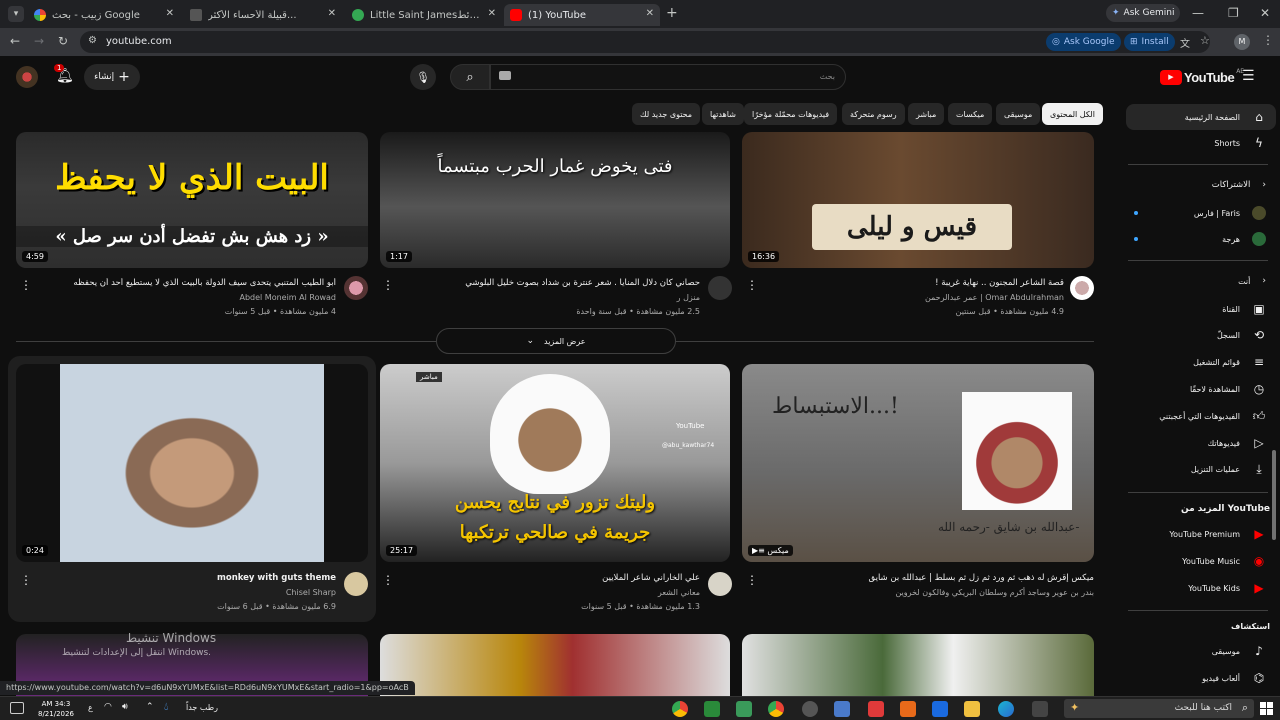 The width and height of the screenshot is (1280, 720). I want to click on weather-text: رطب جداً, so click(202, 707).